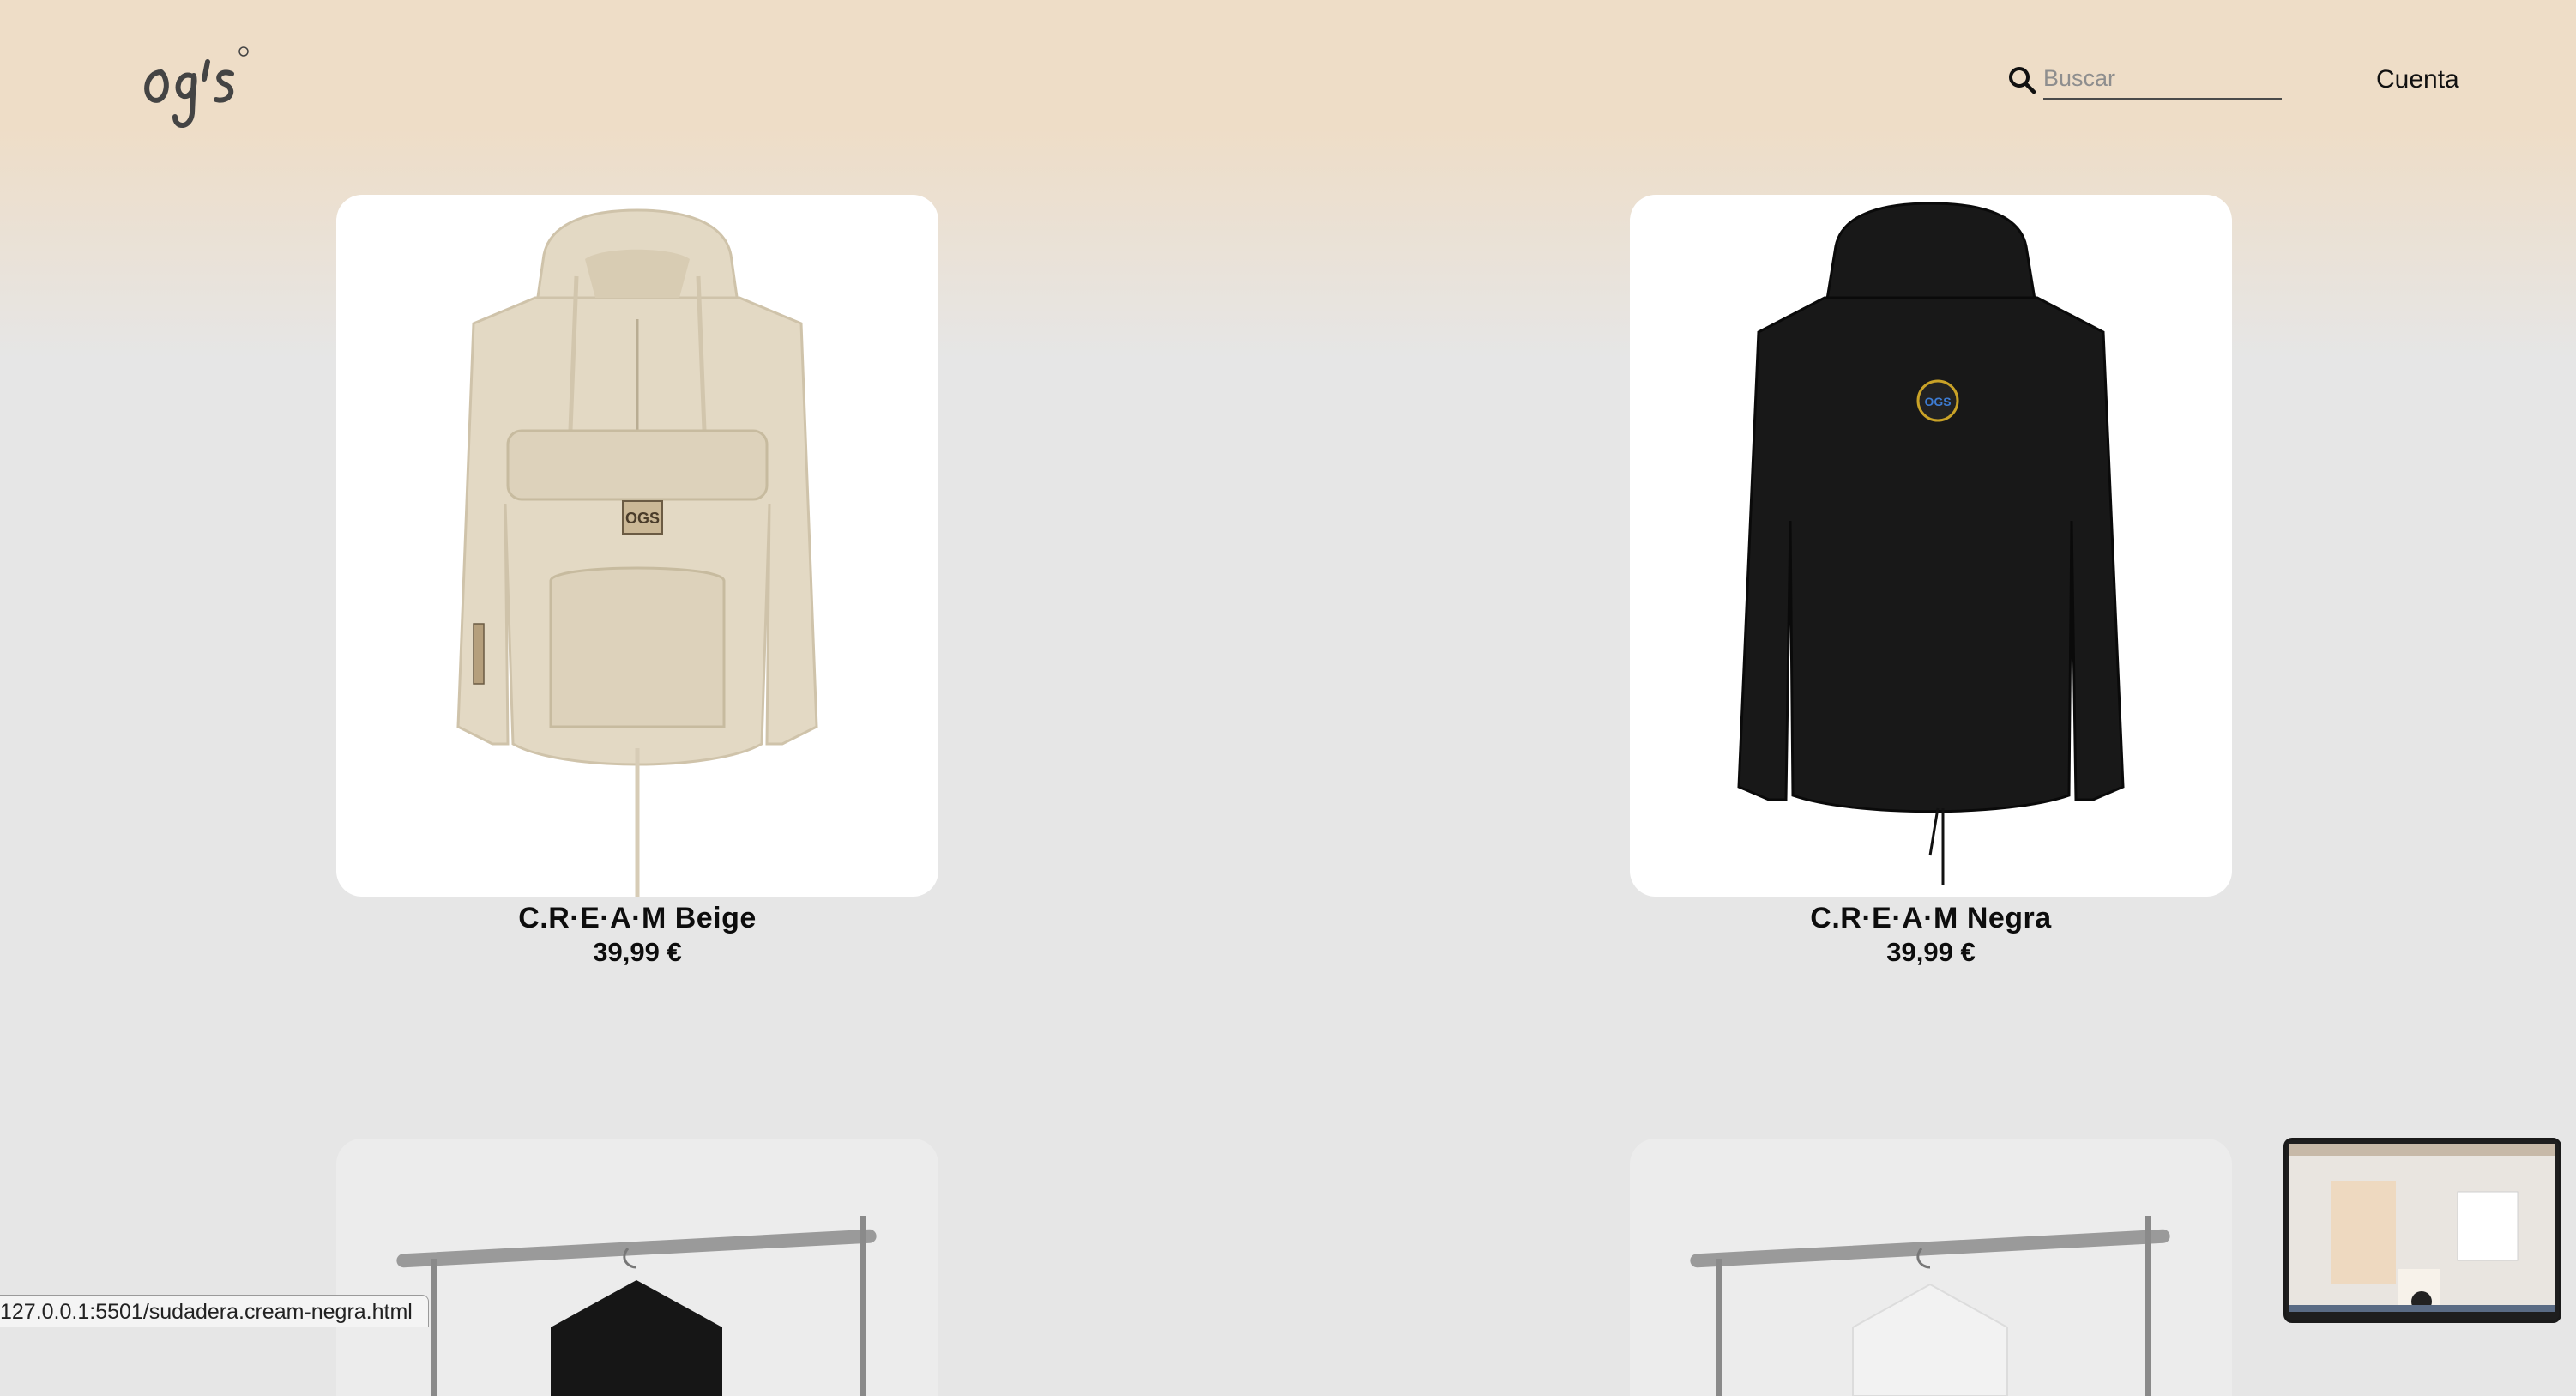  Describe the element at coordinates (637, 919) in the screenshot. I see `product-name: C.R·E·A·M Beige` at that location.